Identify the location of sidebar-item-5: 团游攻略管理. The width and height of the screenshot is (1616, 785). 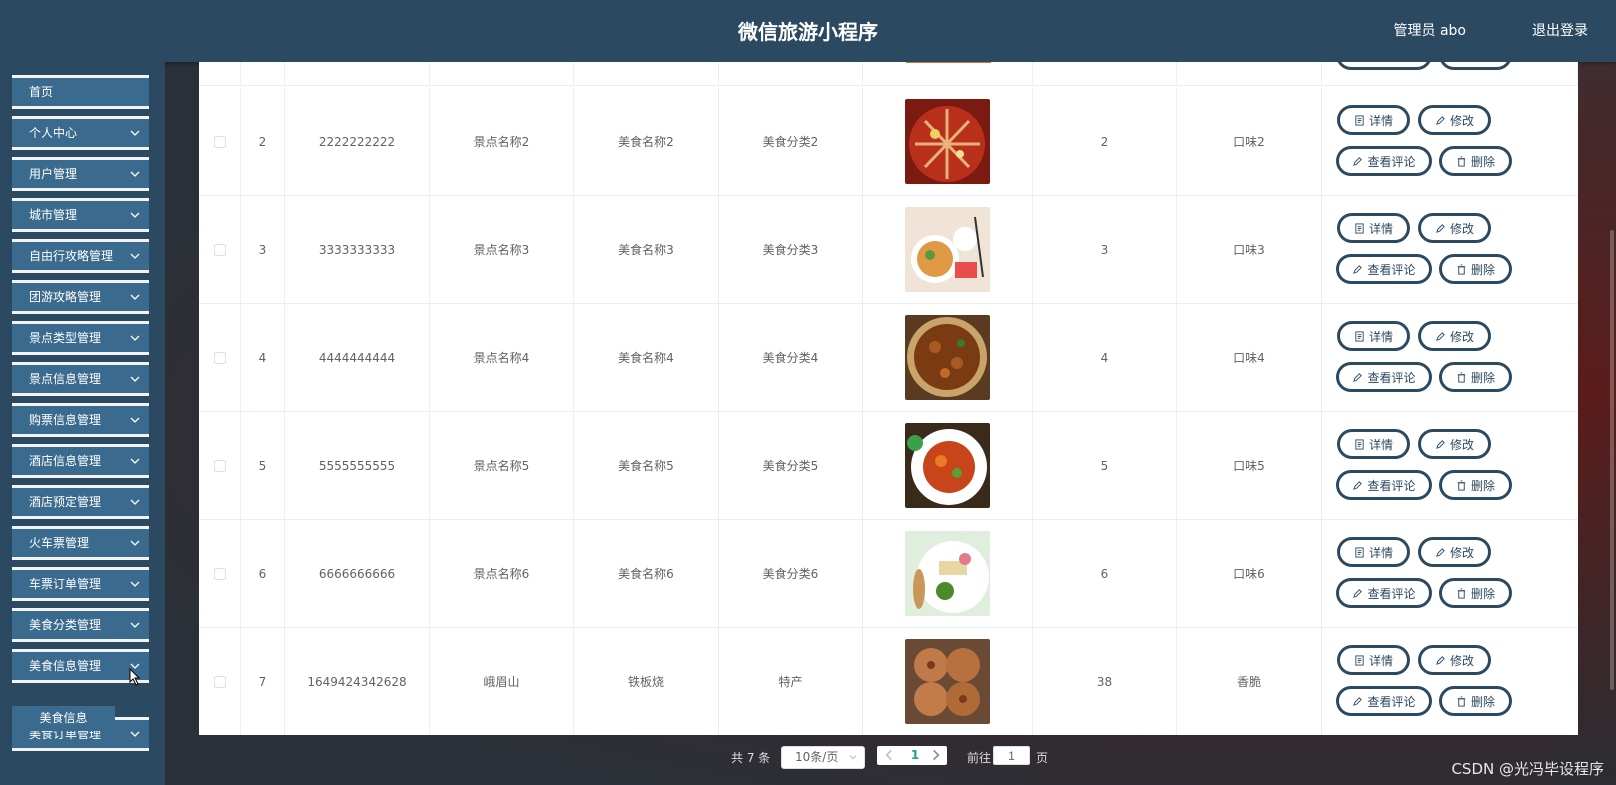
(80, 297).